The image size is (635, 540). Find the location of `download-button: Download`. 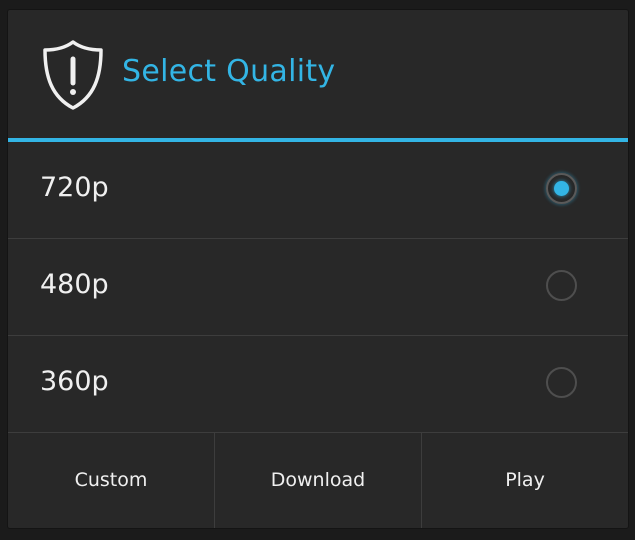

download-button: Download is located at coordinates (317, 480).